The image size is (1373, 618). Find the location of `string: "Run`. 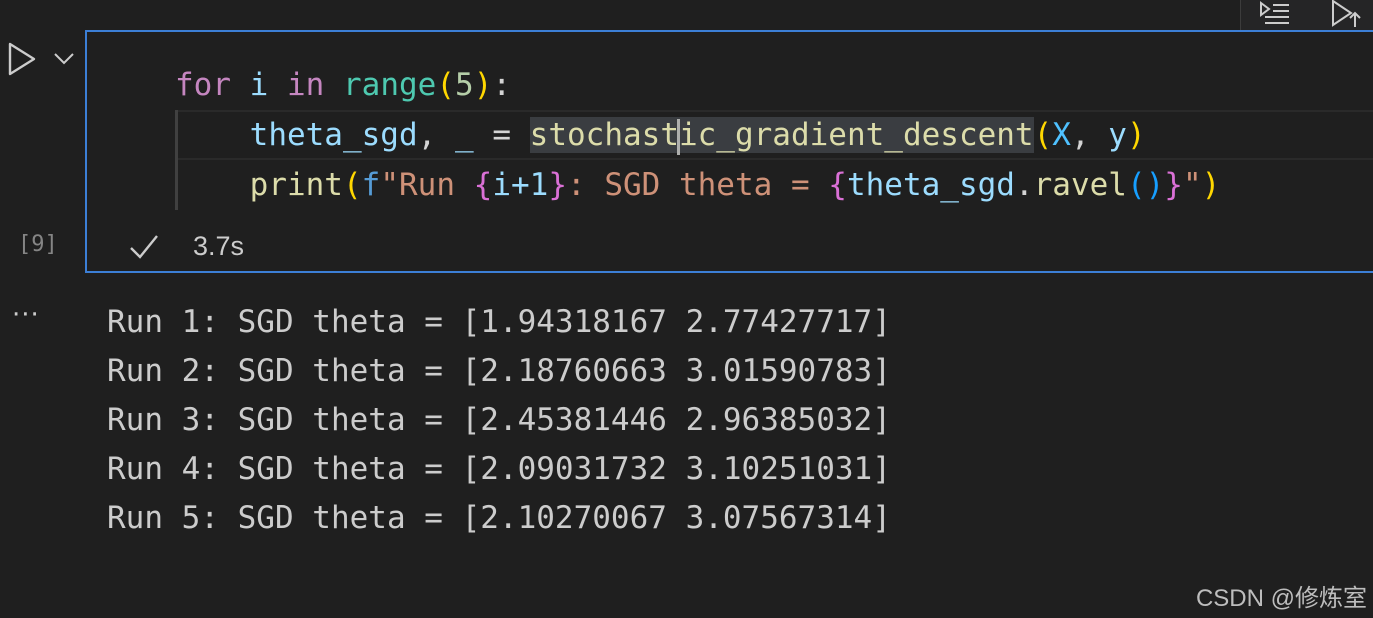

string: "Run is located at coordinates (427, 185).